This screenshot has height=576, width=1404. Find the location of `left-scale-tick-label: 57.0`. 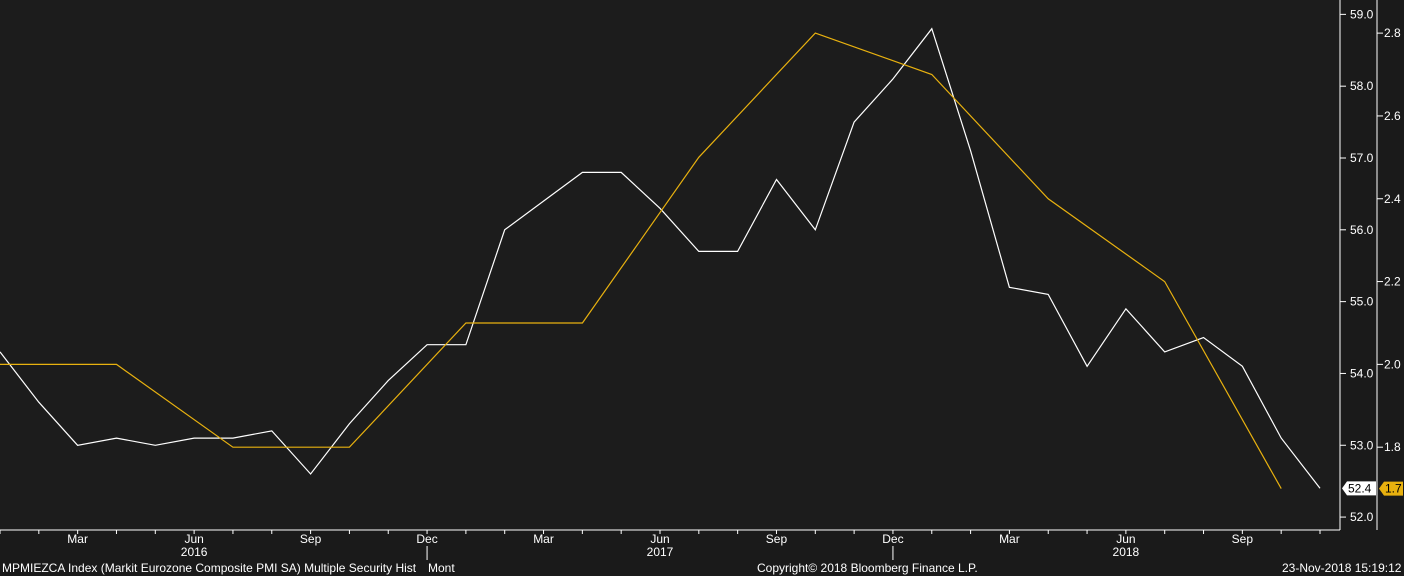

left-scale-tick-label: 57.0 is located at coordinates (1362, 158).